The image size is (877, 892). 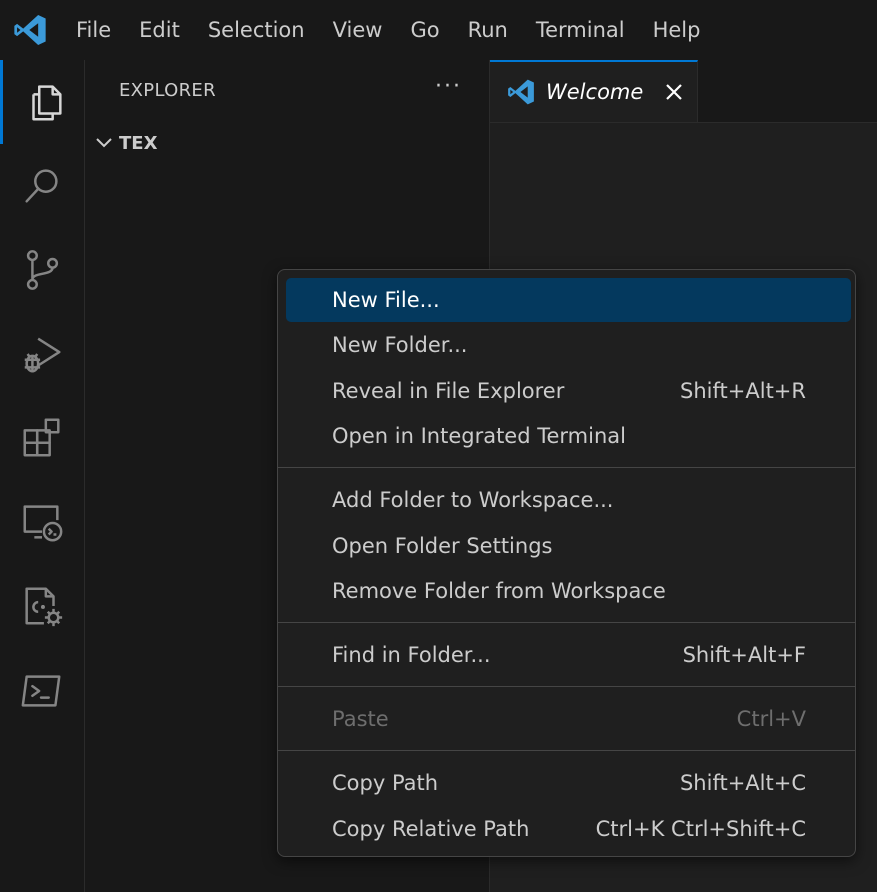 I want to click on menu-item-label: Paste, so click(x=360, y=719).